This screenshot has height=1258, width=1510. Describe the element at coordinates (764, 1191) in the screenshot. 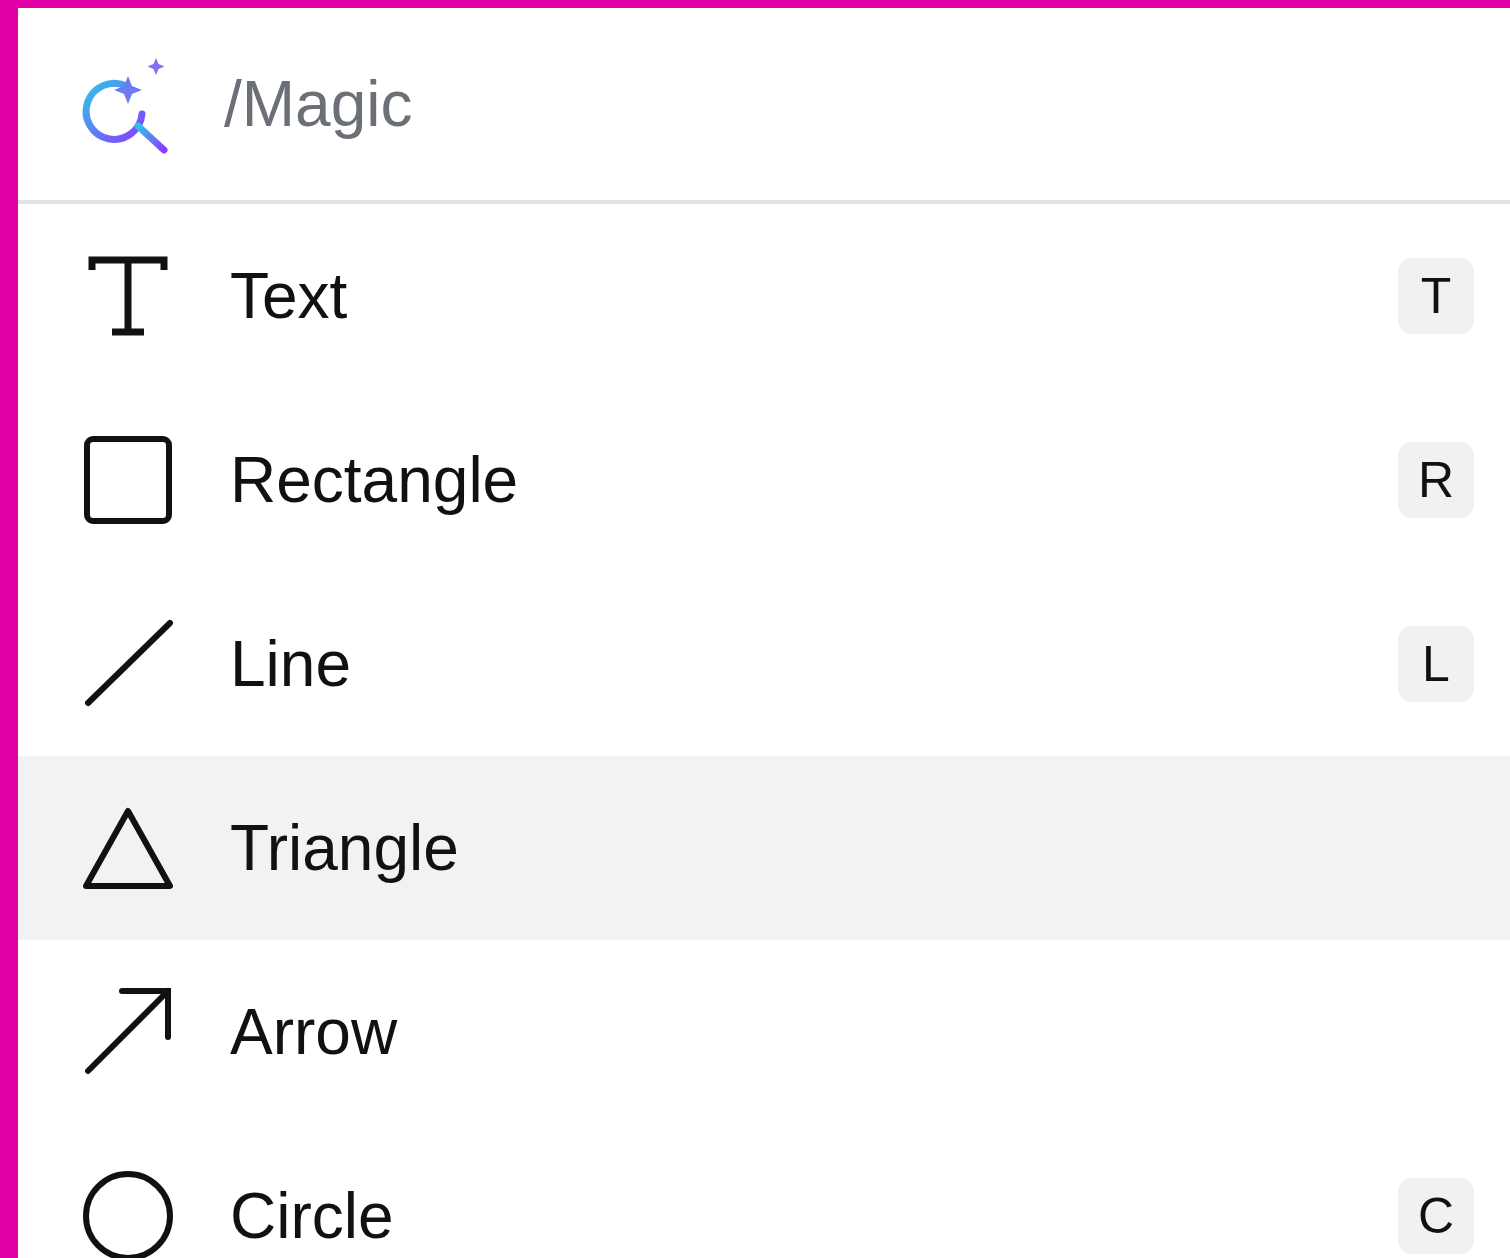

I see `menu-item: Circle C` at that location.